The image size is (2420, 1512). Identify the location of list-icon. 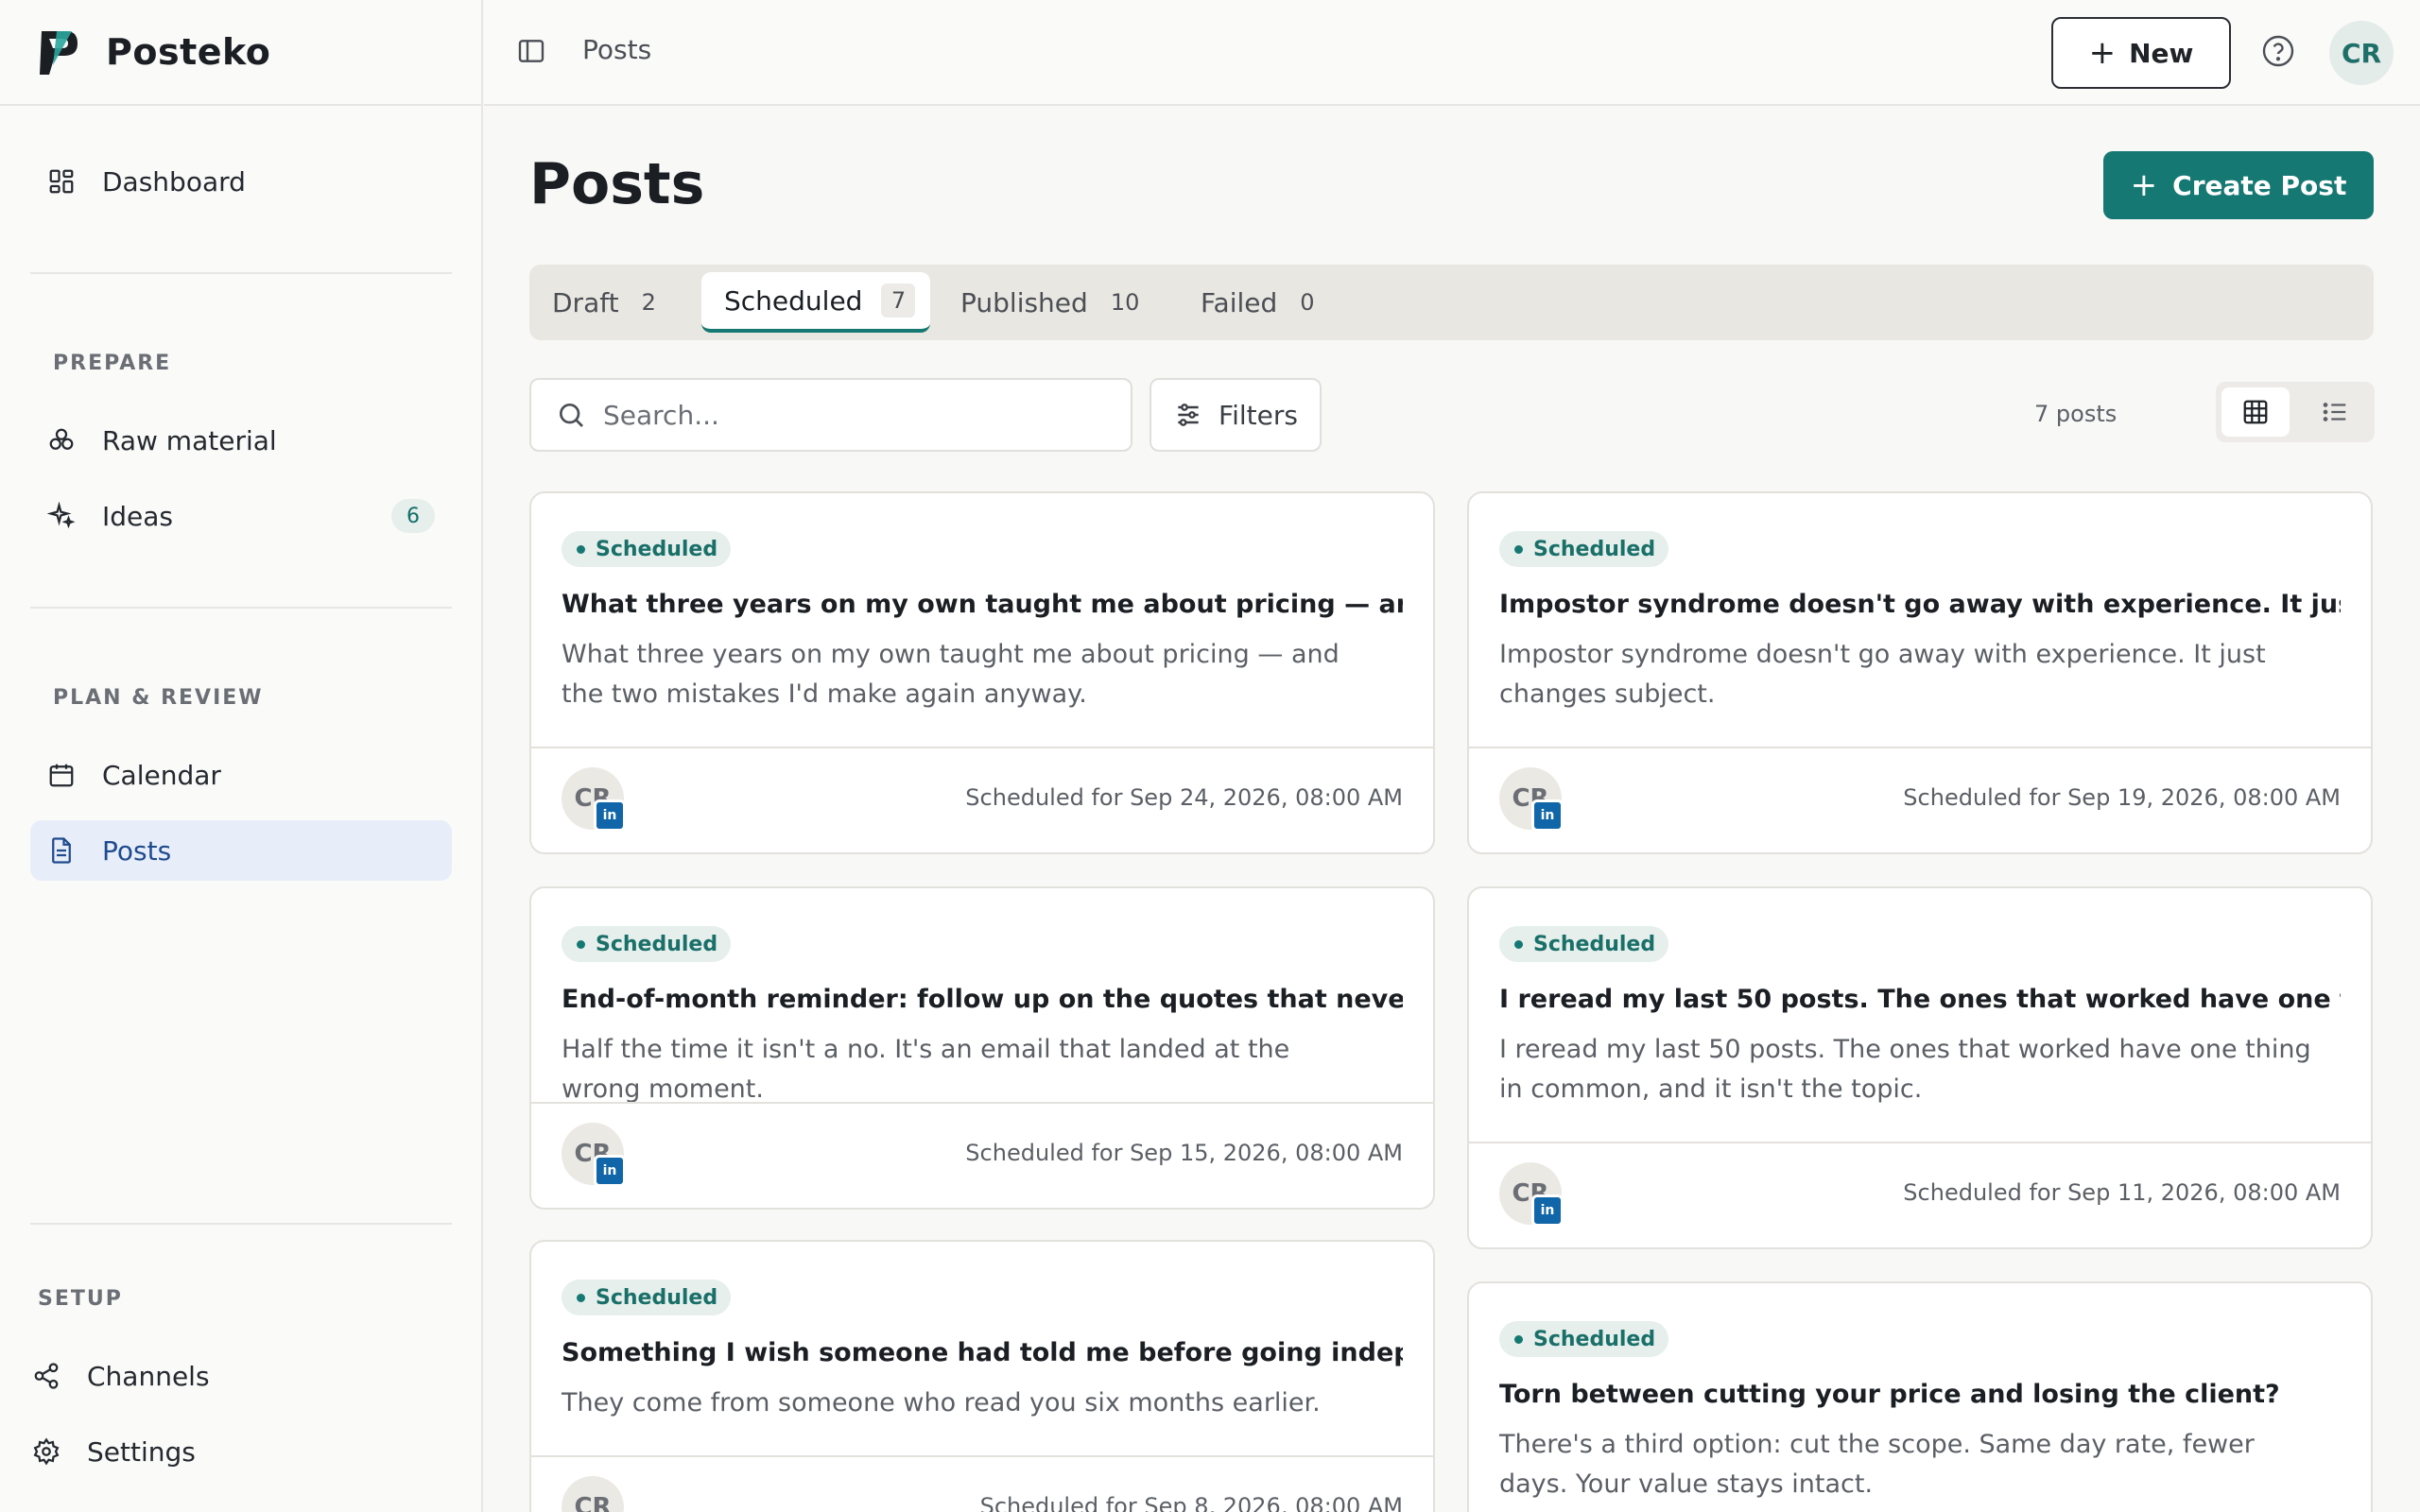
(2334, 412).